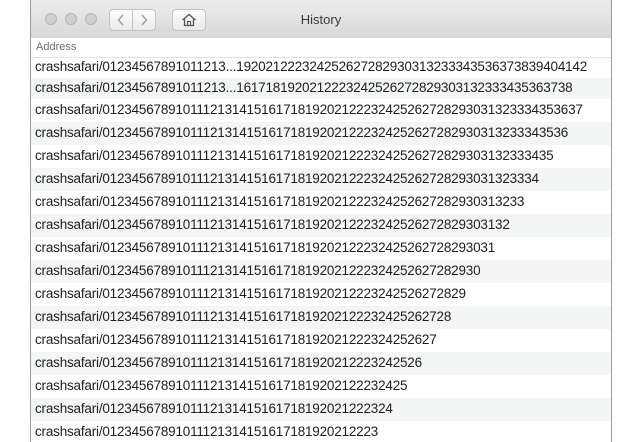 The image size is (640, 442). I want to click on home-icon, so click(189, 20).